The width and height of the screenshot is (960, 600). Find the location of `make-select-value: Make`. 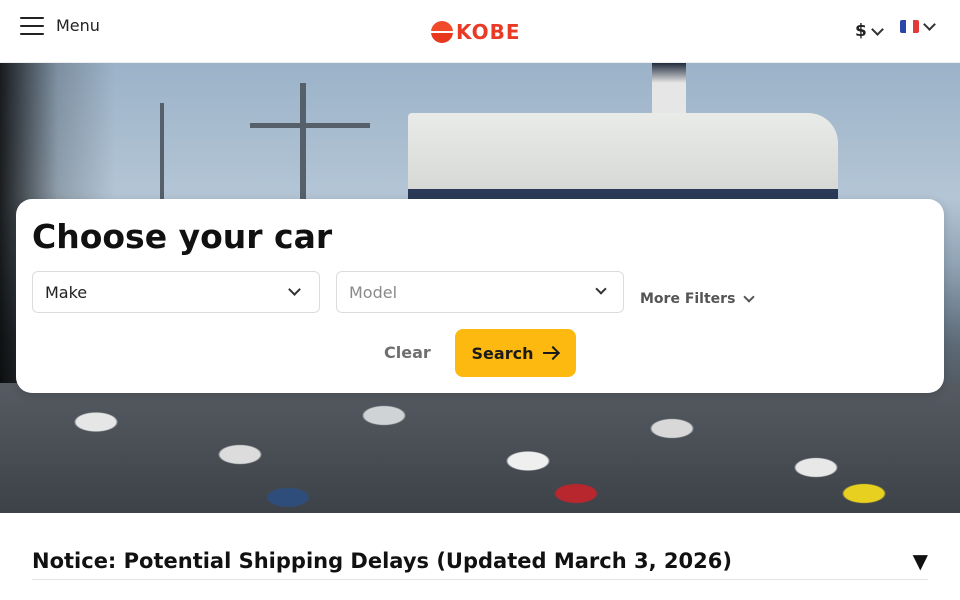

make-select-value: Make is located at coordinates (66, 292).